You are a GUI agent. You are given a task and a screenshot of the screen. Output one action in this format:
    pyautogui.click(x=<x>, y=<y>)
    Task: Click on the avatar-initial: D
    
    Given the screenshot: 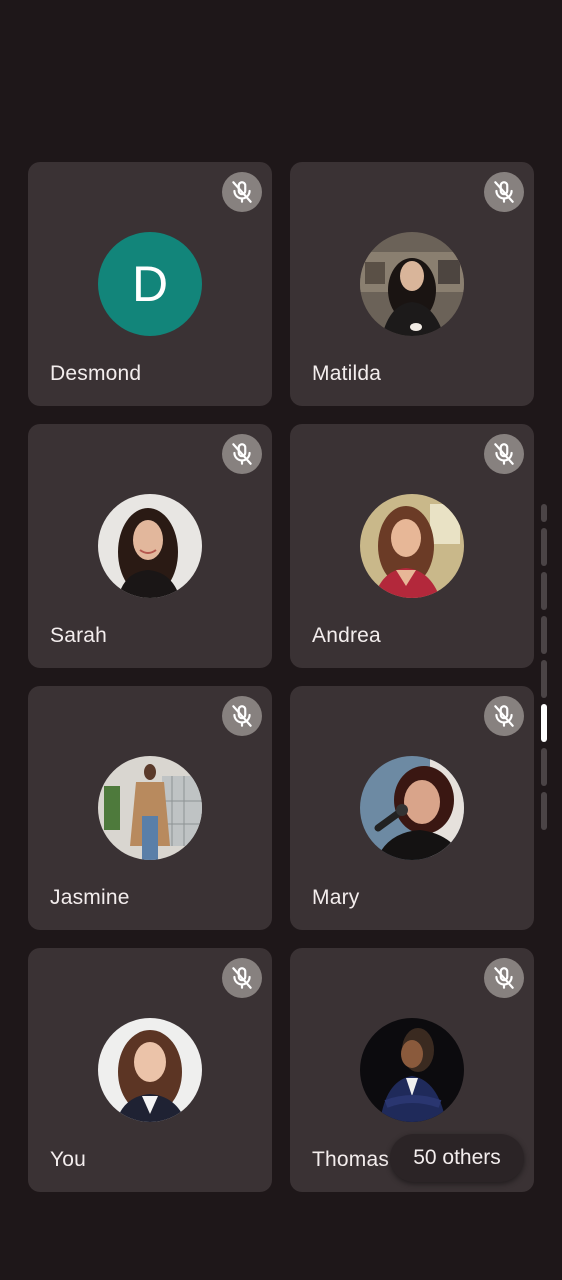 What is the action you would take?
    pyautogui.click(x=150, y=284)
    